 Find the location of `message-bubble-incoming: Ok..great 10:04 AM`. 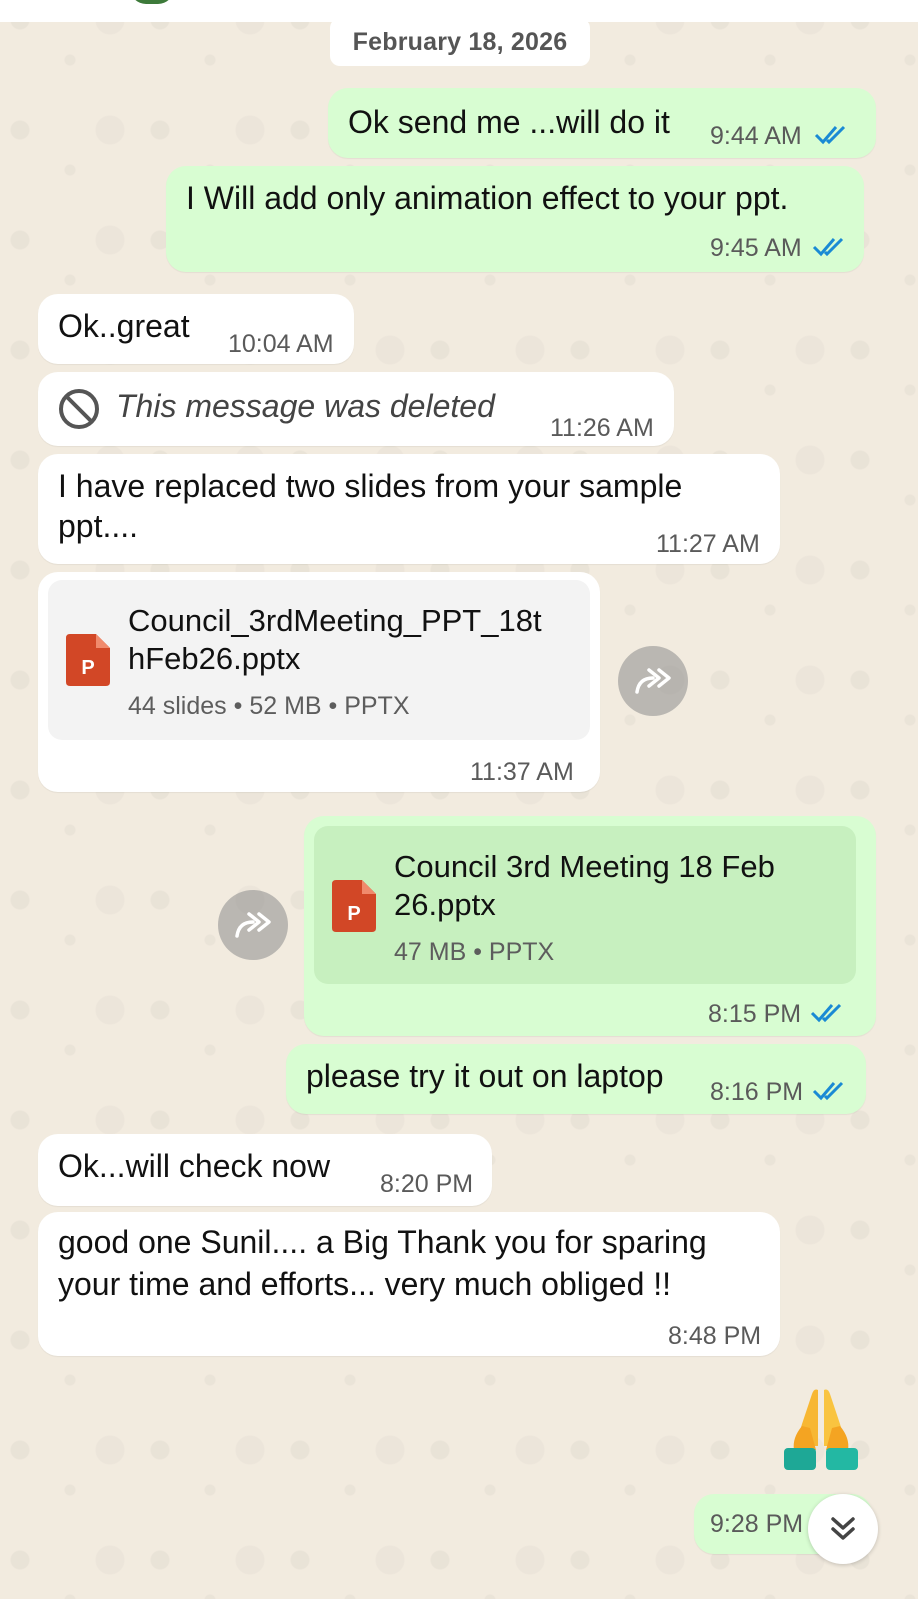

message-bubble-incoming: Ok..great 10:04 AM is located at coordinates (196, 329).